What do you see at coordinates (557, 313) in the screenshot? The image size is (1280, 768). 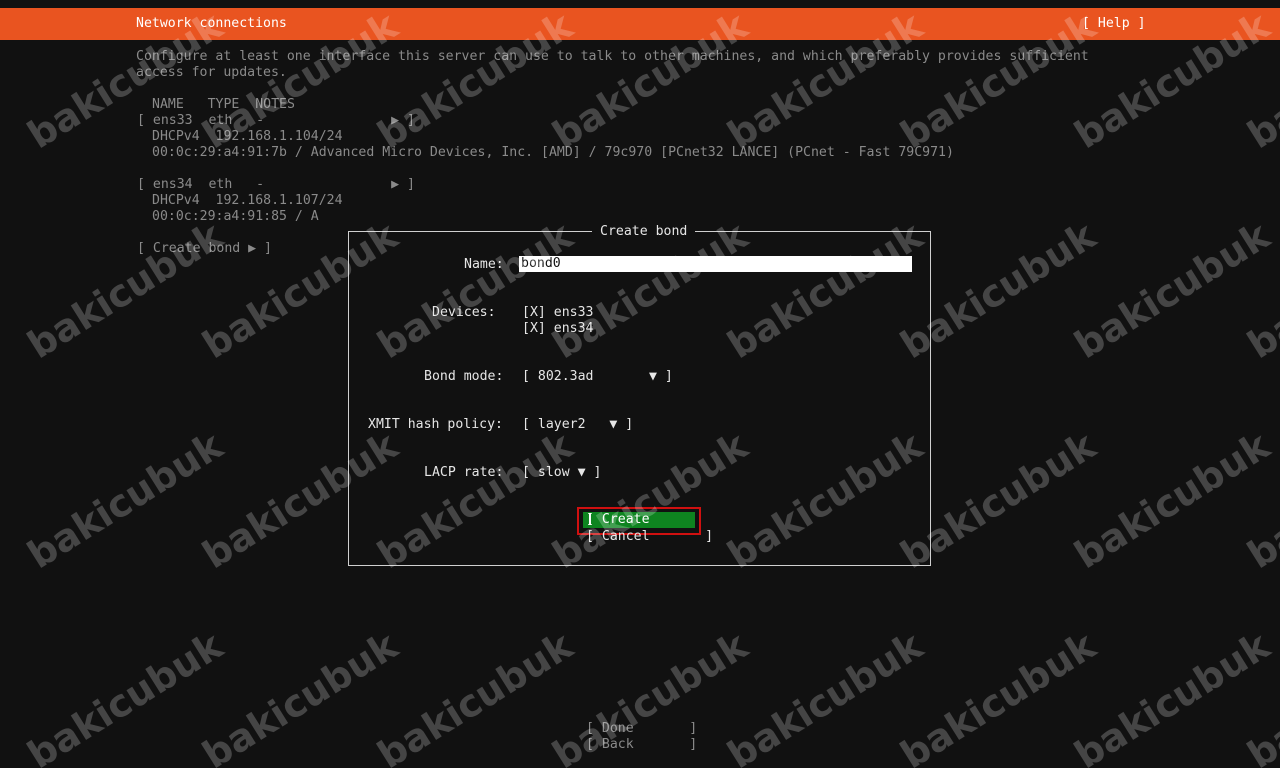 I see `device-checkbox-ens33: [X] ens33` at bounding box center [557, 313].